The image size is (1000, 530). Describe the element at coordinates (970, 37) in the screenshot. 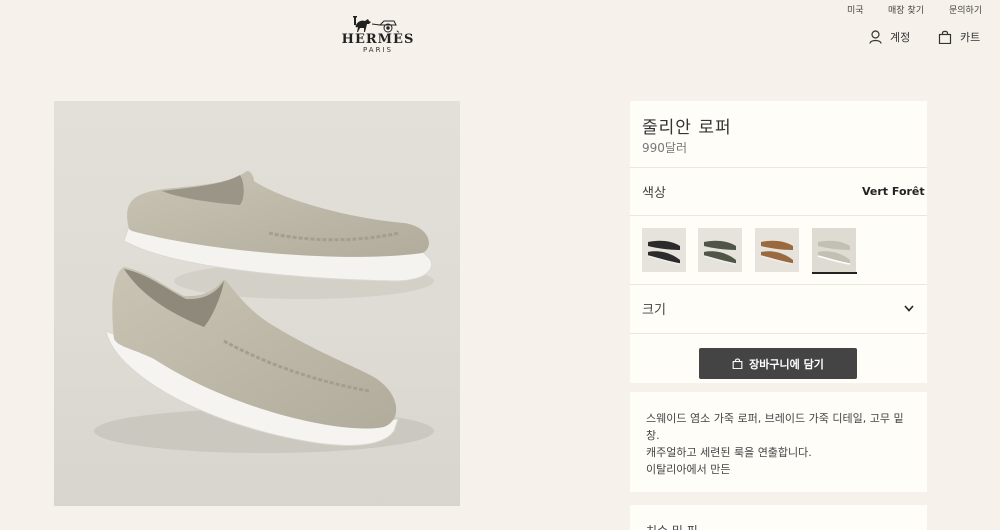

I see `cart-label: 카트` at that location.